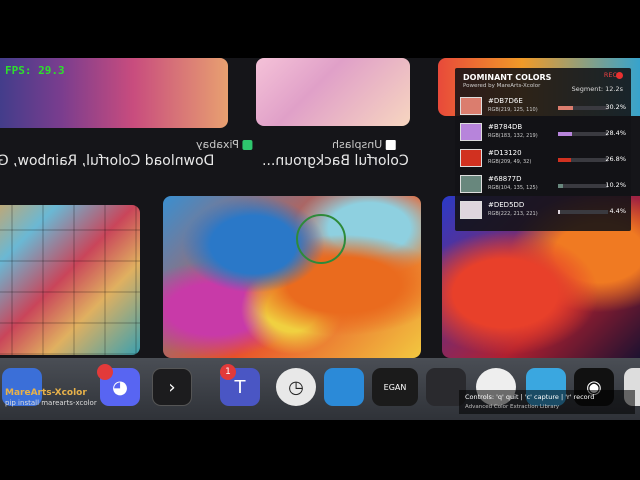  What do you see at coordinates (51, 403) in the screenshot?
I see `install-hint: pip install marearts-xcolor` at bounding box center [51, 403].